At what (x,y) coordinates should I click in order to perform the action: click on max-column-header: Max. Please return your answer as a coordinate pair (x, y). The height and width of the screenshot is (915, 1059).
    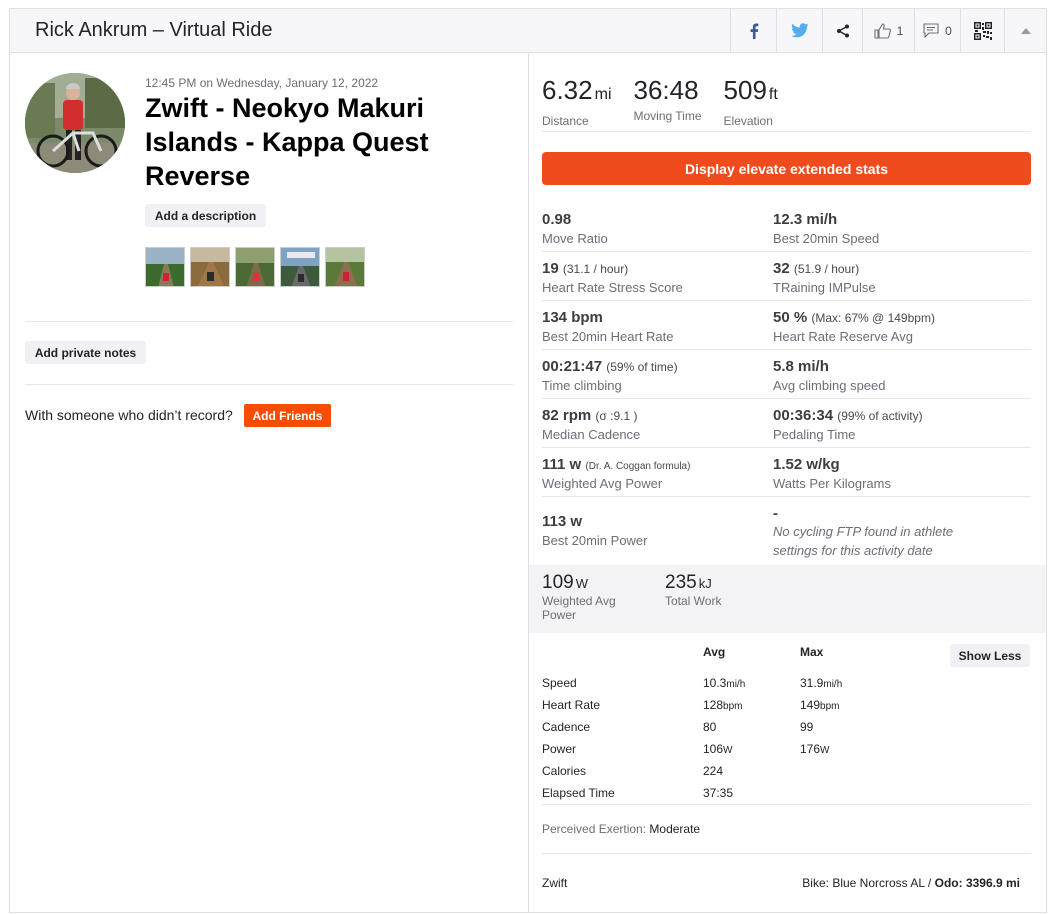
    Looking at the image, I should click on (812, 652).